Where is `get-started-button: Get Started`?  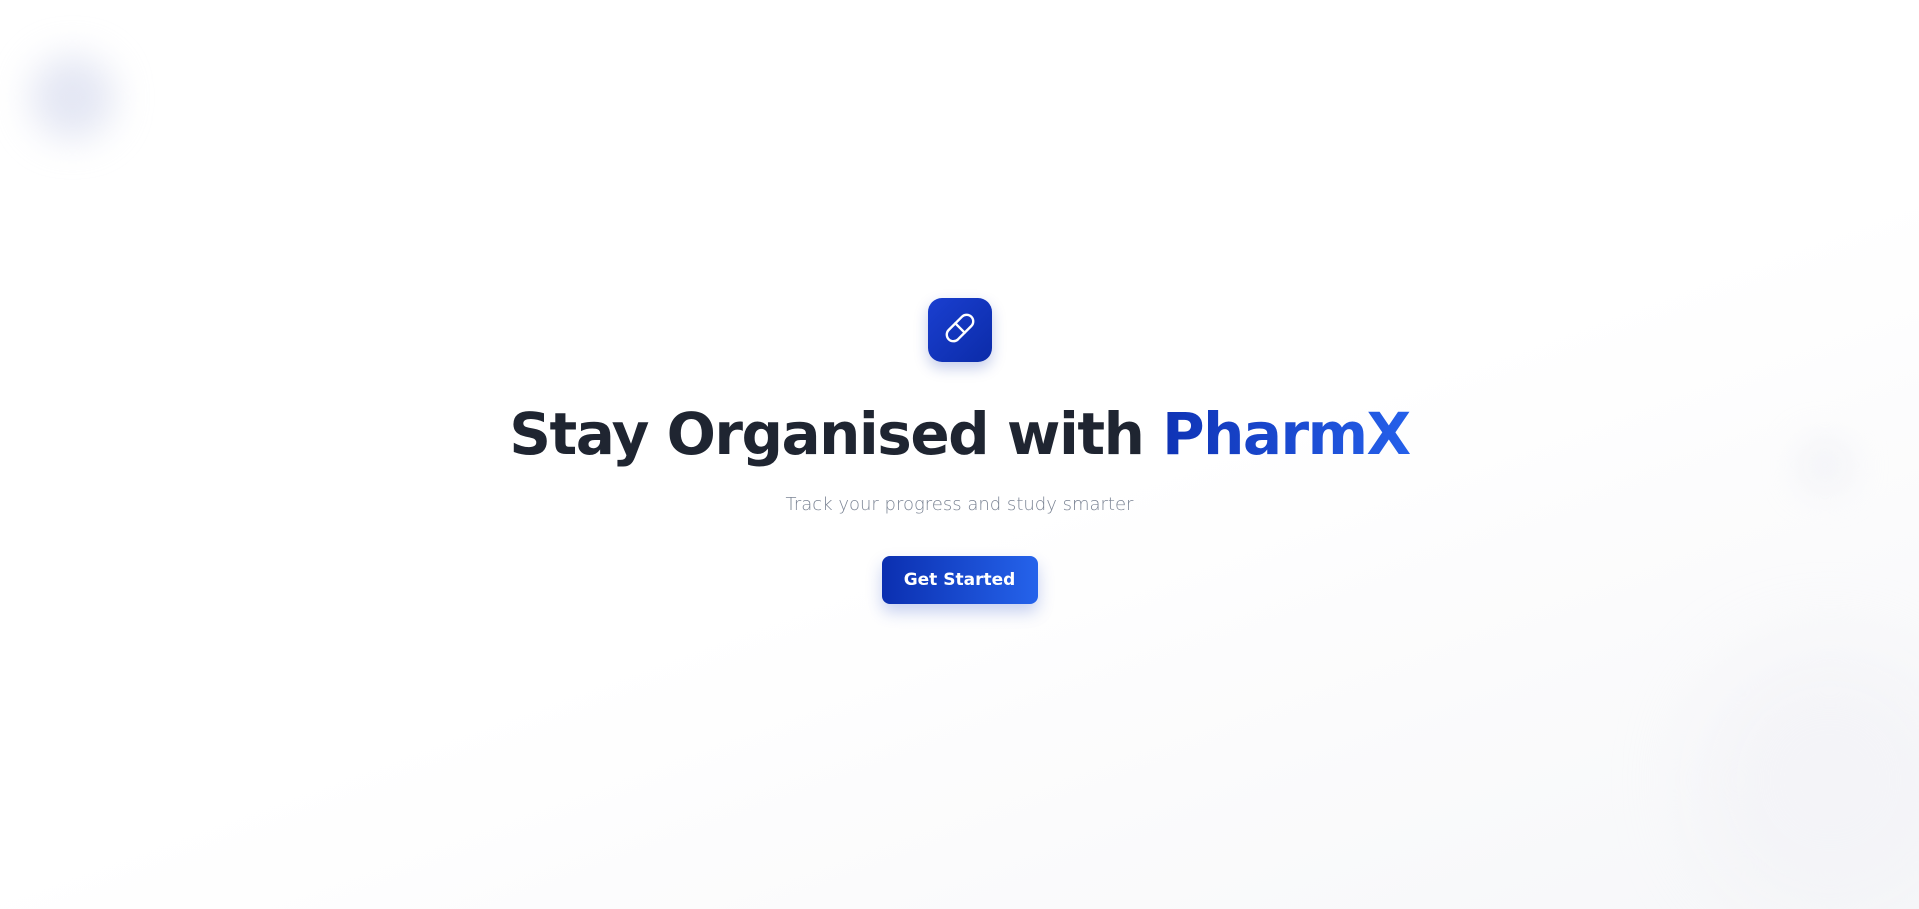
get-started-button: Get Started is located at coordinates (959, 580).